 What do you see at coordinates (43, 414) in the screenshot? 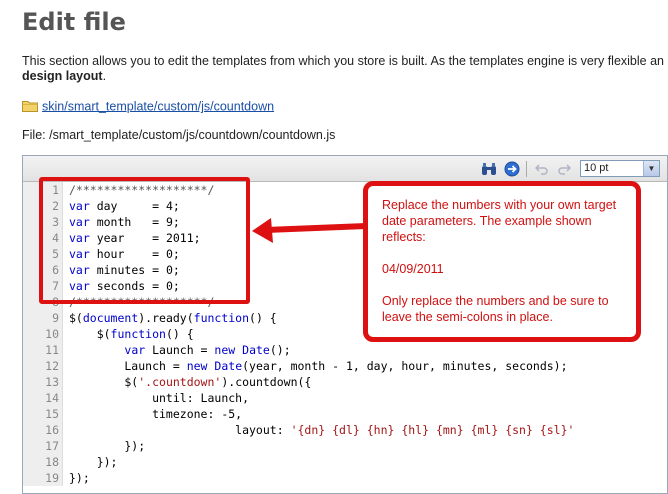
I see `line-number: 15` at bounding box center [43, 414].